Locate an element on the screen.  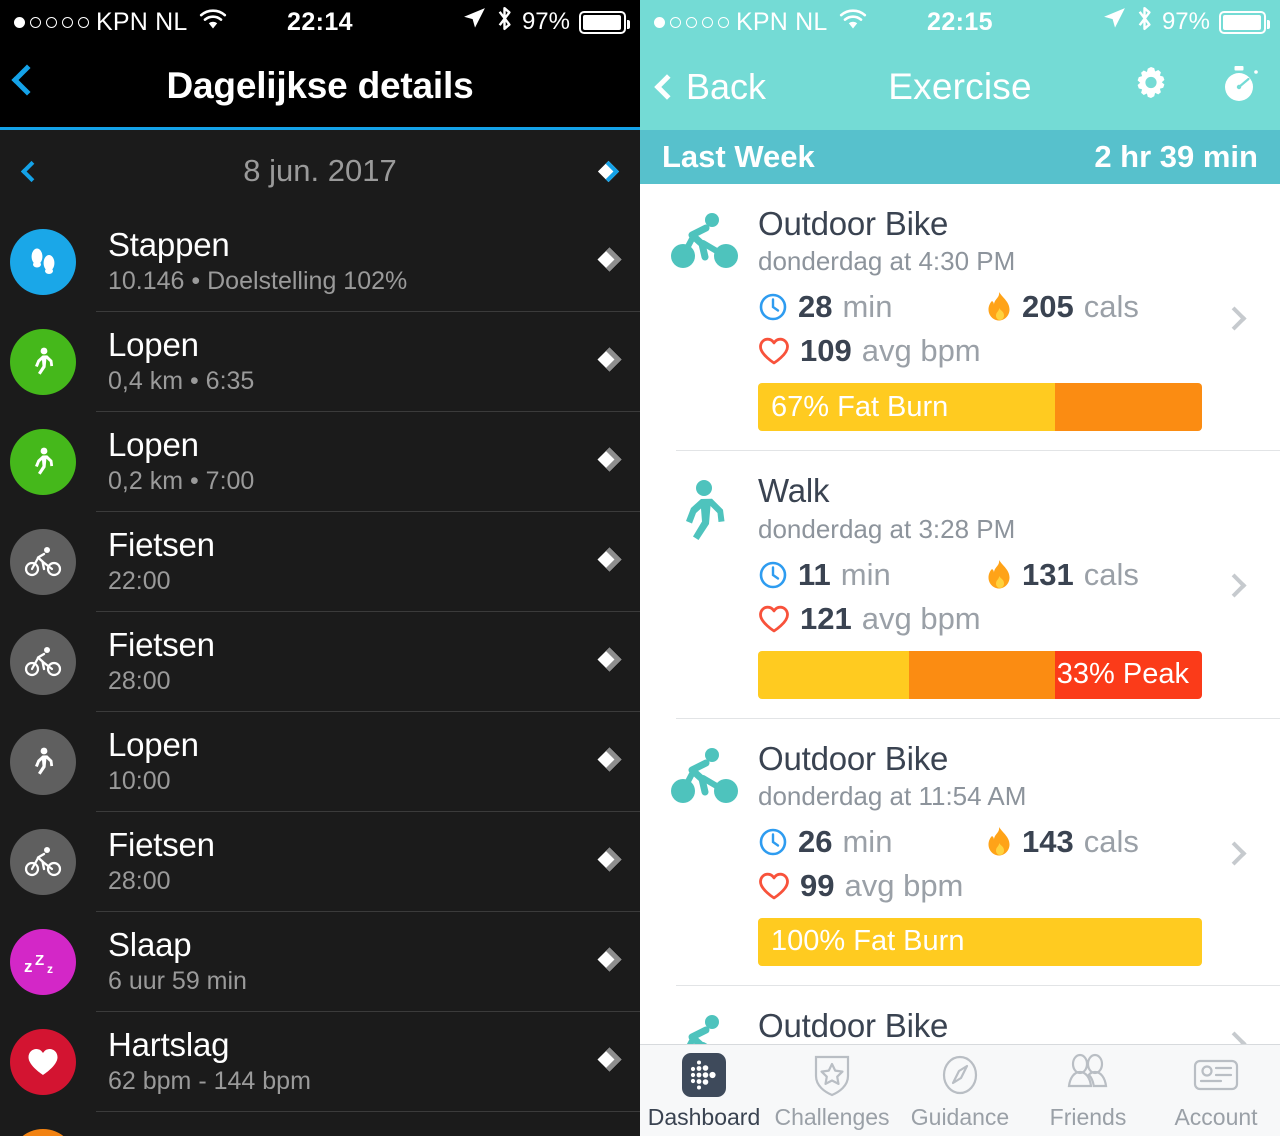
calories-stat: 131 cals is located at coordinates (1062, 575).